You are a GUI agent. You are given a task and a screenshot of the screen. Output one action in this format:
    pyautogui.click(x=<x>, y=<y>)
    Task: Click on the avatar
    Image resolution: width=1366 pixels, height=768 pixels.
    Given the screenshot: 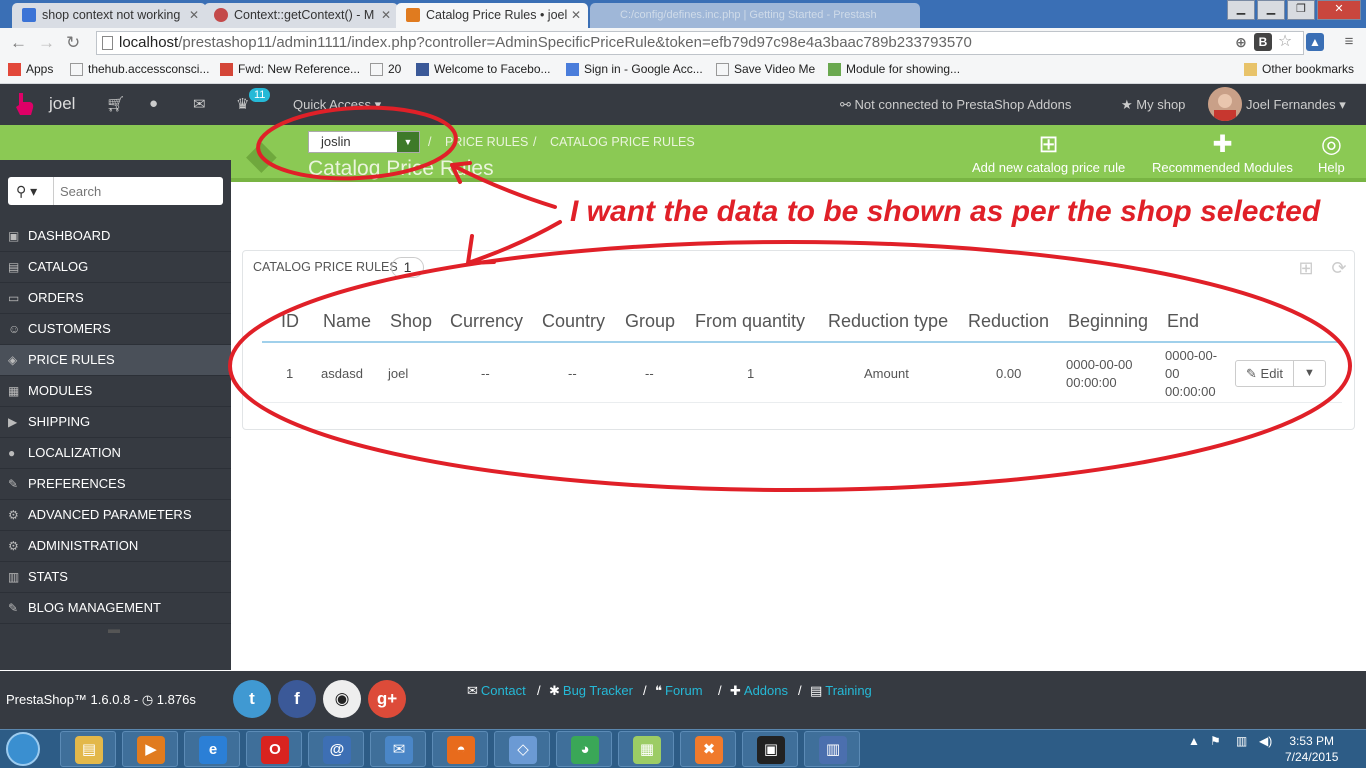 What is the action you would take?
    pyautogui.click(x=1225, y=104)
    